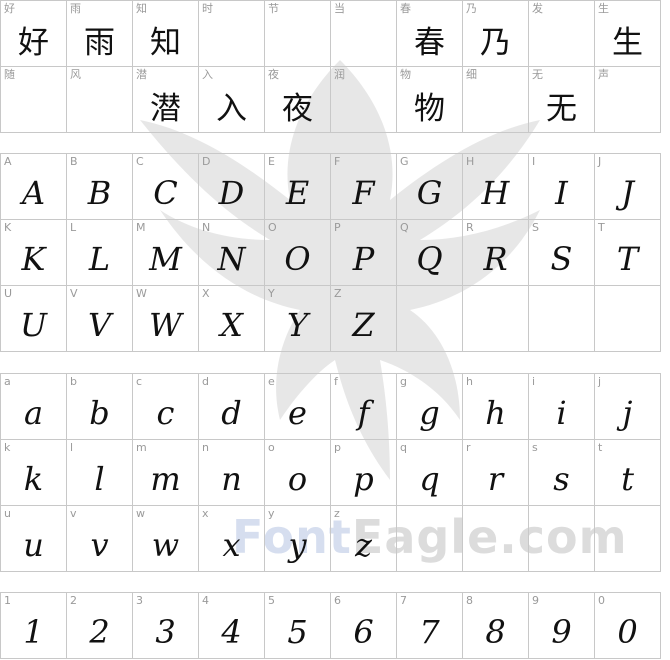  I want to click on glyph-sample: w, so click(165, 544).